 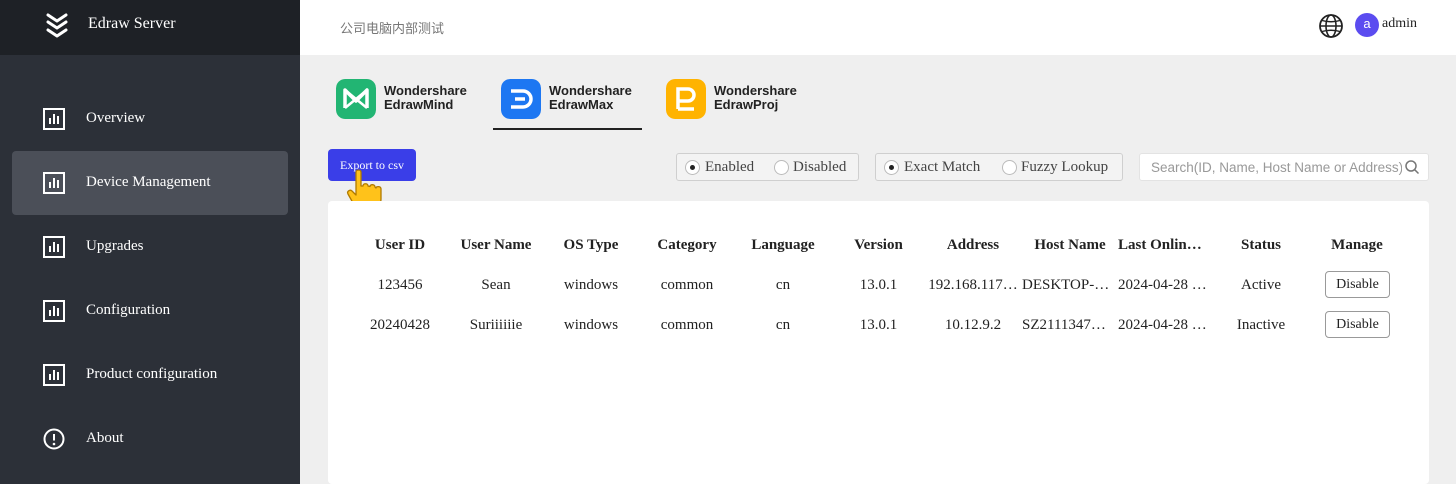 I want to click on page-title: 公司电脑内部测试, so click(x=392, y=29).